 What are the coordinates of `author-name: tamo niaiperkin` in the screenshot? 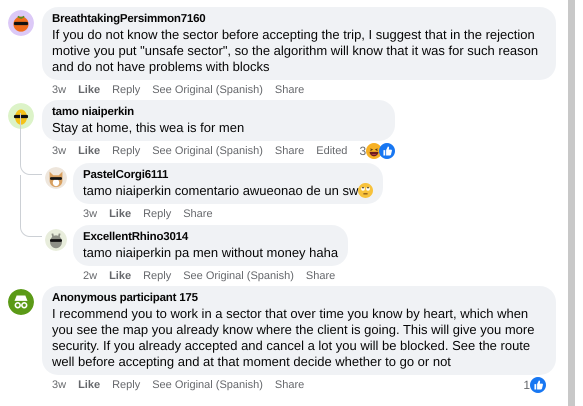 It's located at (219, 112).